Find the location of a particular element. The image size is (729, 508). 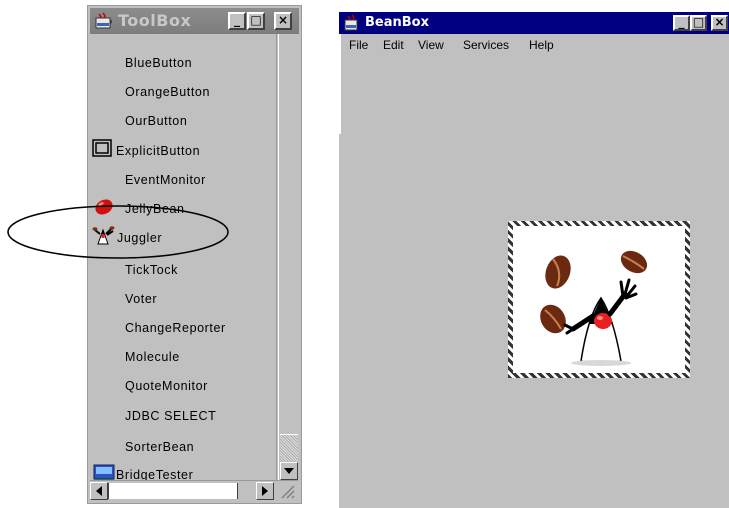

bean-item-bluebutton: BlueButton is located at coordinates (184, 62).